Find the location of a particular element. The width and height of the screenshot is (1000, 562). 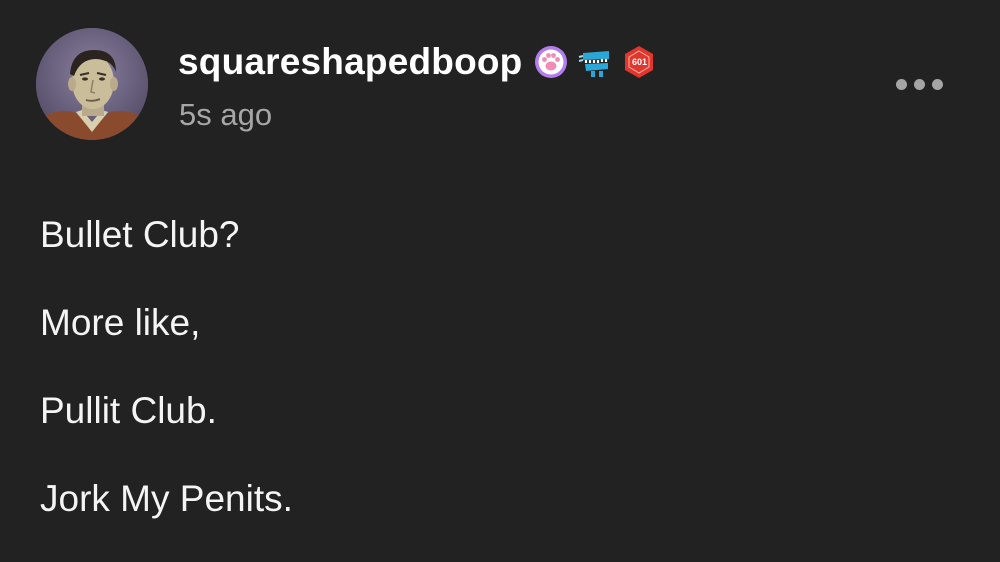

wind-up-teeth-badge-icon is located at coordinates (595, 62).